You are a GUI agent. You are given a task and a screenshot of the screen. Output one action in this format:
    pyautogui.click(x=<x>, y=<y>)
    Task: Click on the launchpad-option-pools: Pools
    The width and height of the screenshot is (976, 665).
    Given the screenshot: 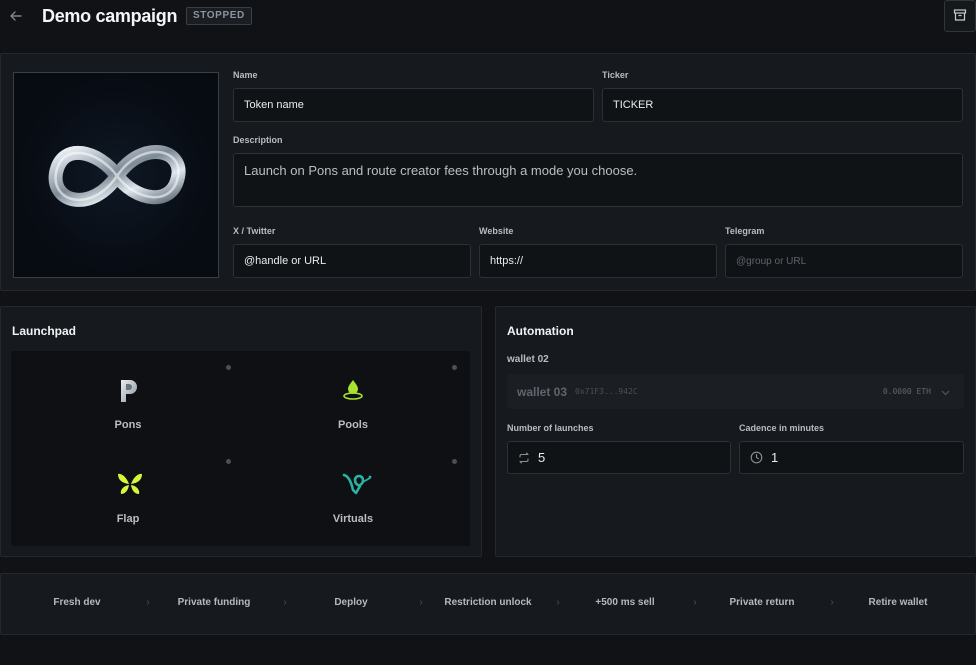 What is the action you would take?
    pyautogui.click(x=353, y=417)
    